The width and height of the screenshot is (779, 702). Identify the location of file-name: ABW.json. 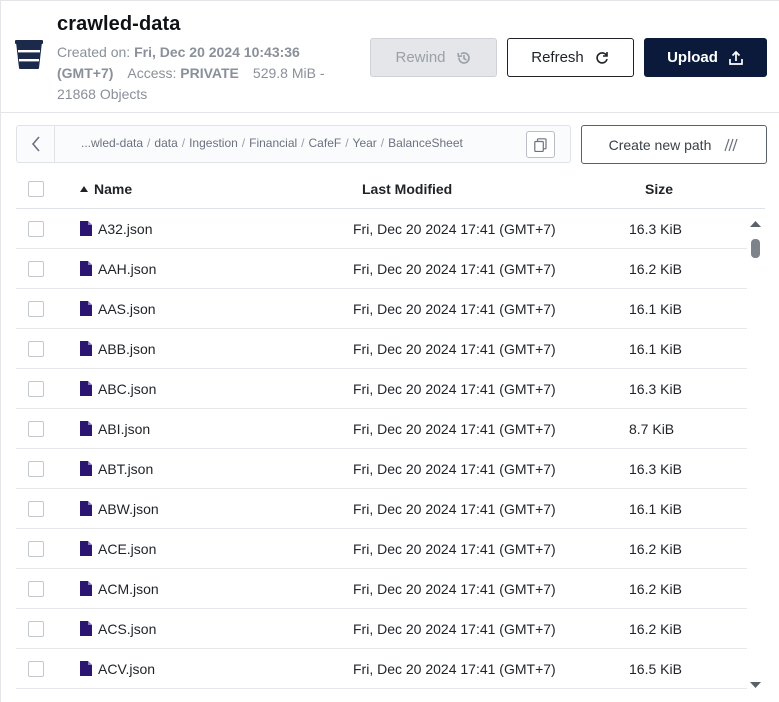
(128, 509).